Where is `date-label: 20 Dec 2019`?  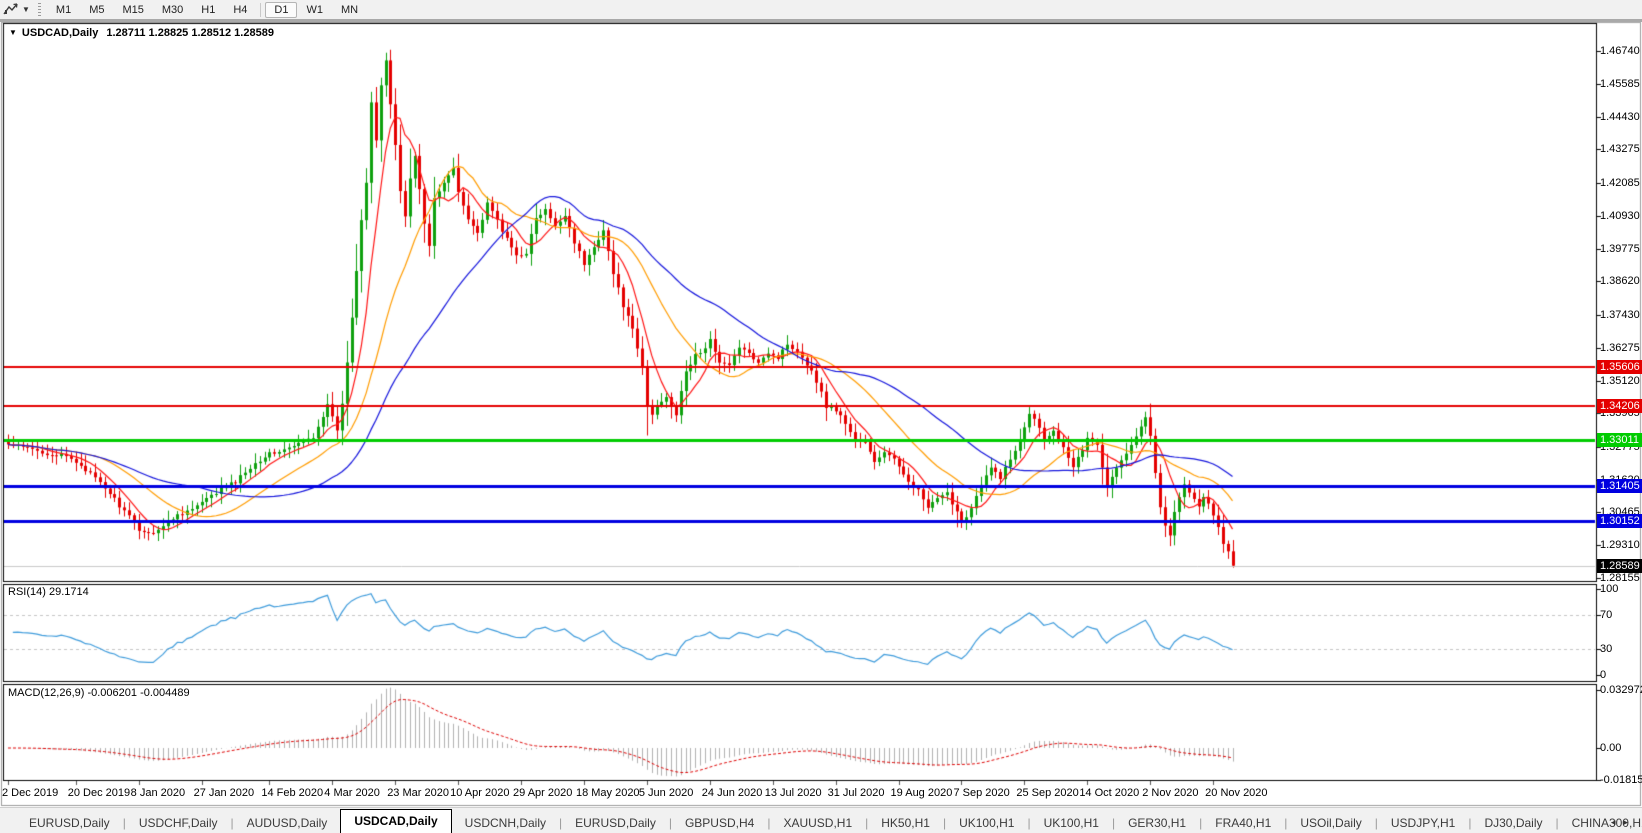 date-label: 20 Dec 2019 is located at coordinates (99, 793).